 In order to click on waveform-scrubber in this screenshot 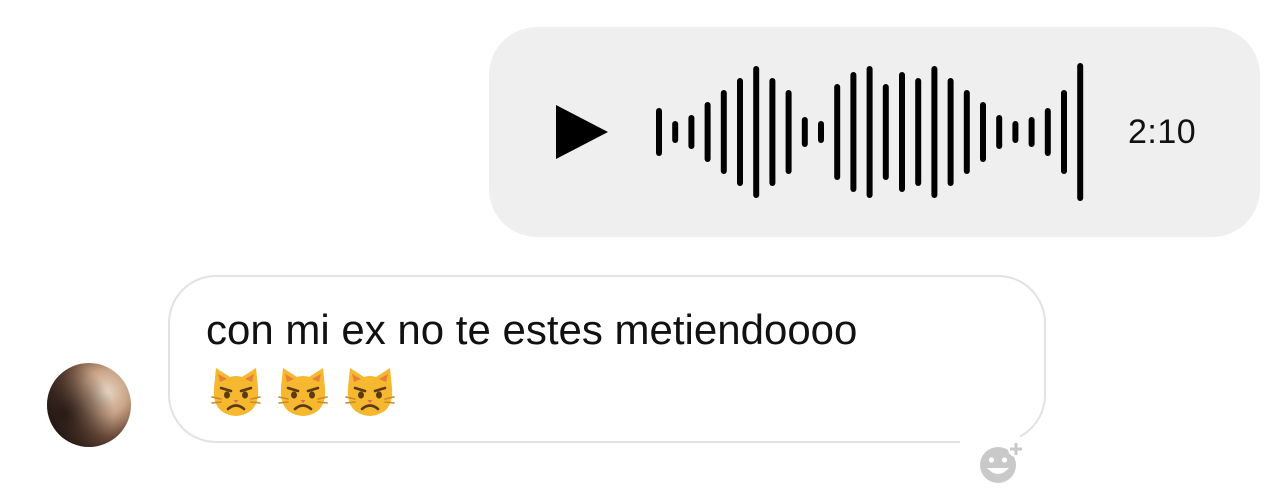, I will do `click(870, 132)`.